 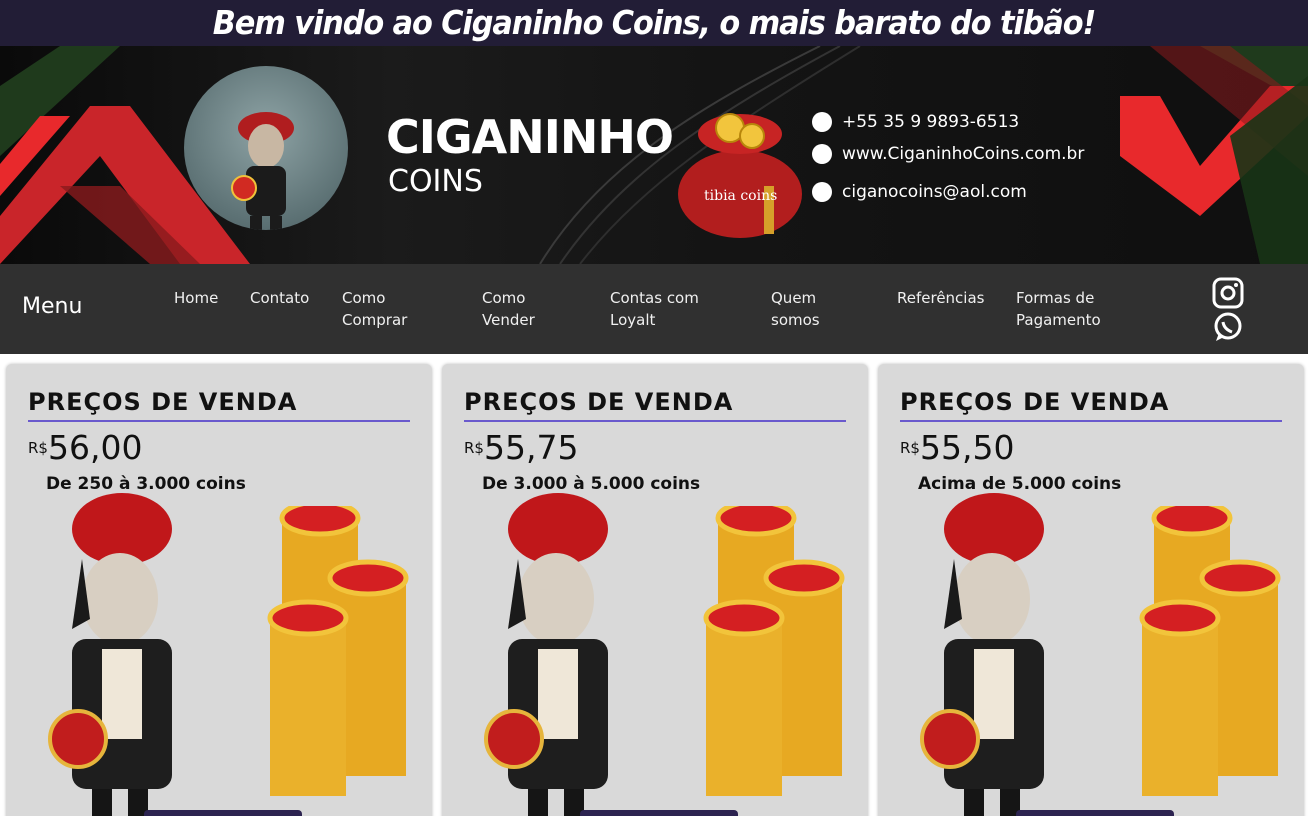 What do you see at coordinates (279, 298) in the screenshot?
I see `nav-item-contato: Contato` at bounding box center [279, 298].